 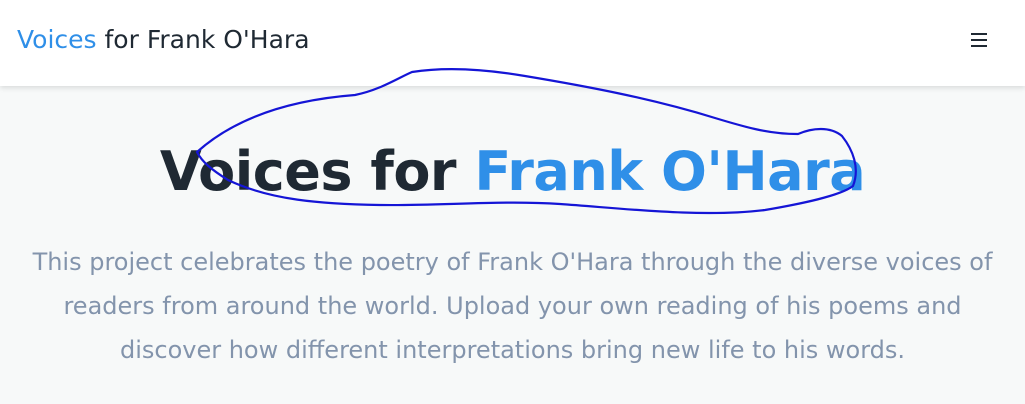 What do you see at coordinates (203, 39) in the screenshot?
I see `brand-rest: for Frank O'Hara` at bounding box center [203, 39].